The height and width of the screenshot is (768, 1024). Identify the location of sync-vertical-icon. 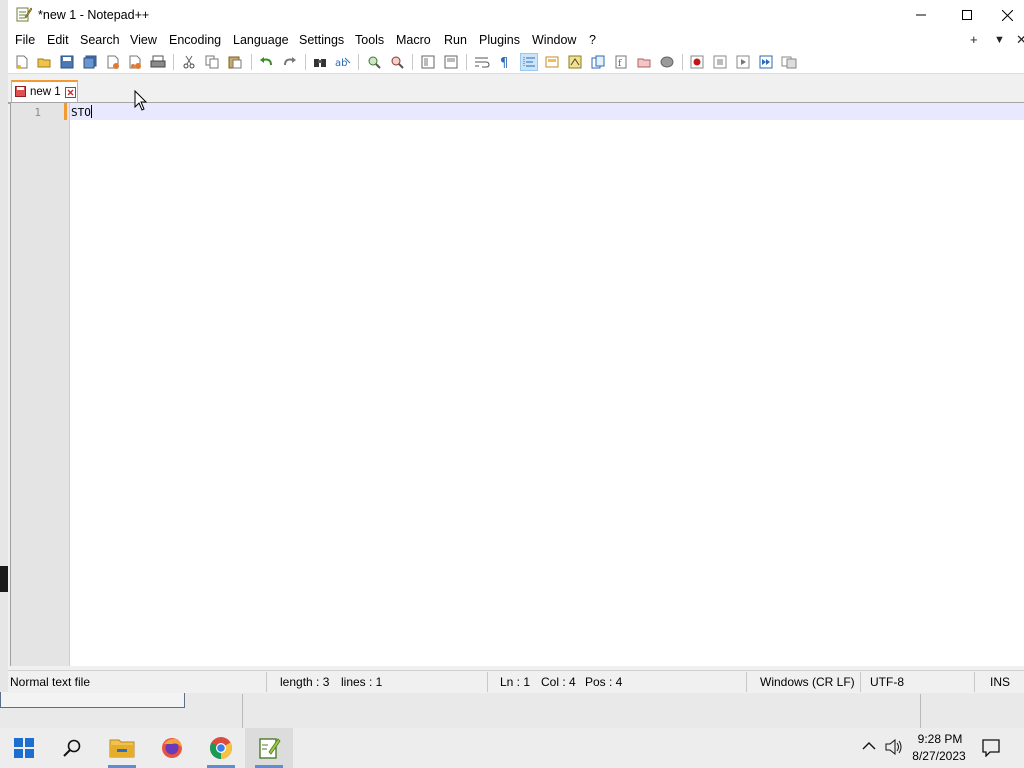
(428, 62).